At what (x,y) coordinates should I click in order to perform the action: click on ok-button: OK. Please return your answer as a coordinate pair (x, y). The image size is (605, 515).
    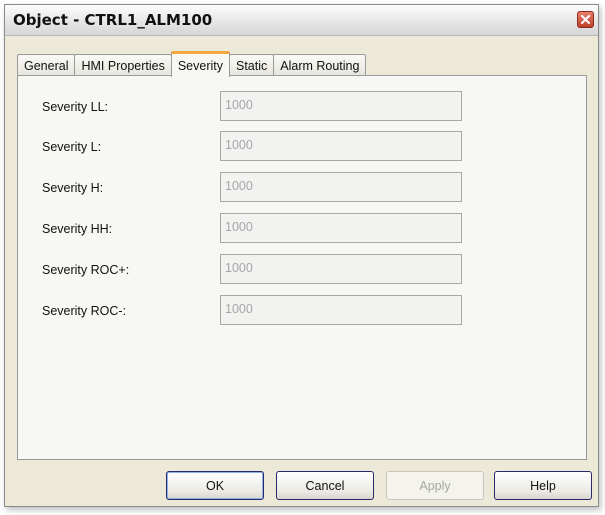
    Looking at the image, I should click on (215, 485).